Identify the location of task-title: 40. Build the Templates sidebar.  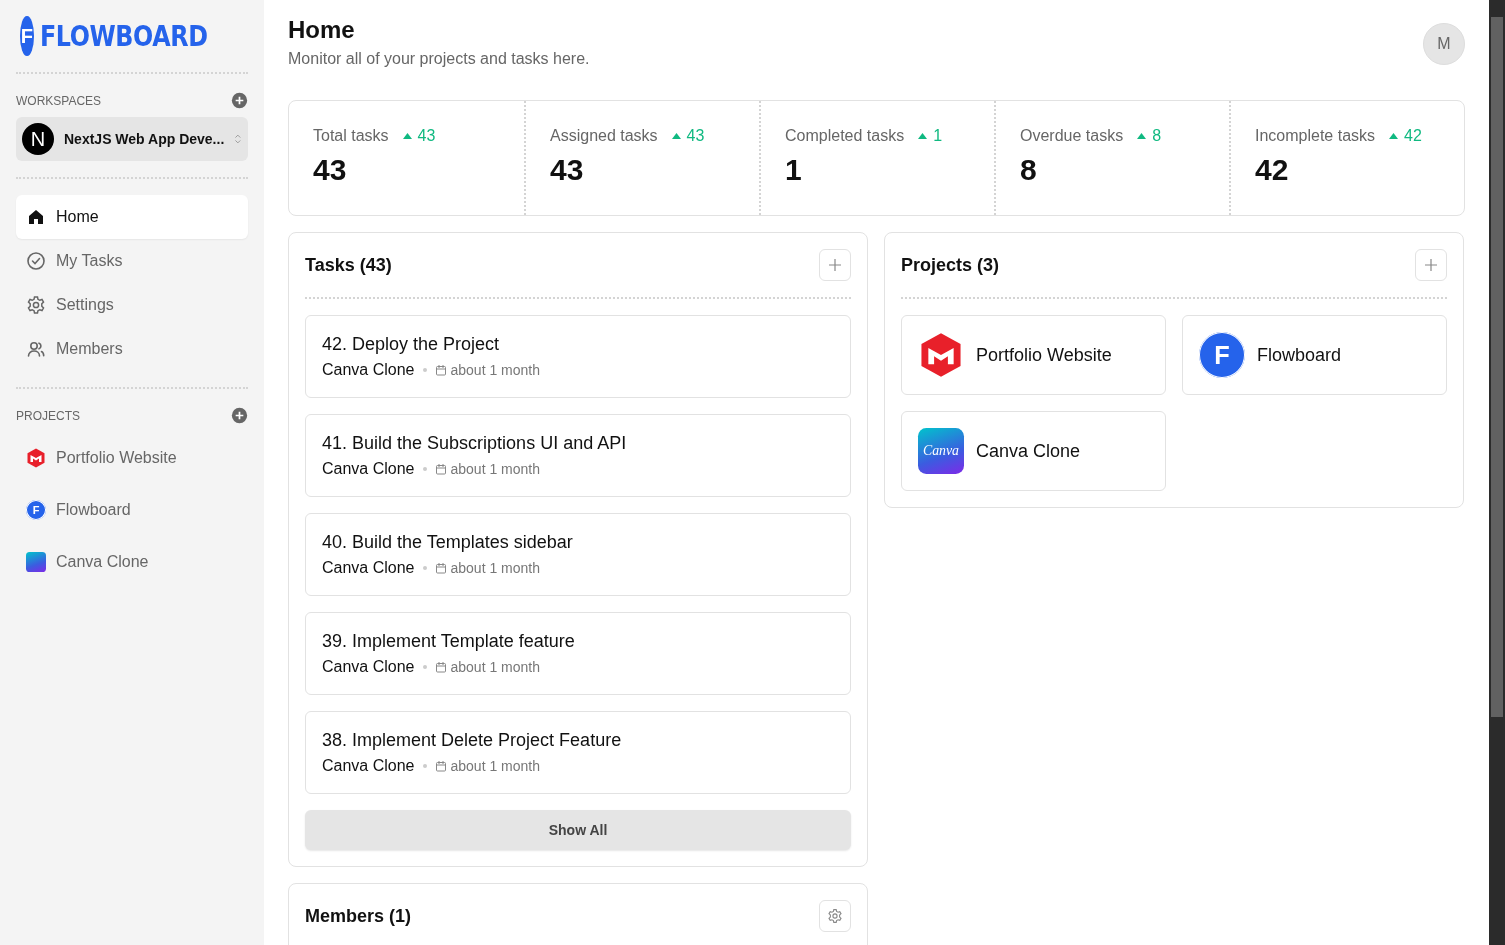
(448, 542).